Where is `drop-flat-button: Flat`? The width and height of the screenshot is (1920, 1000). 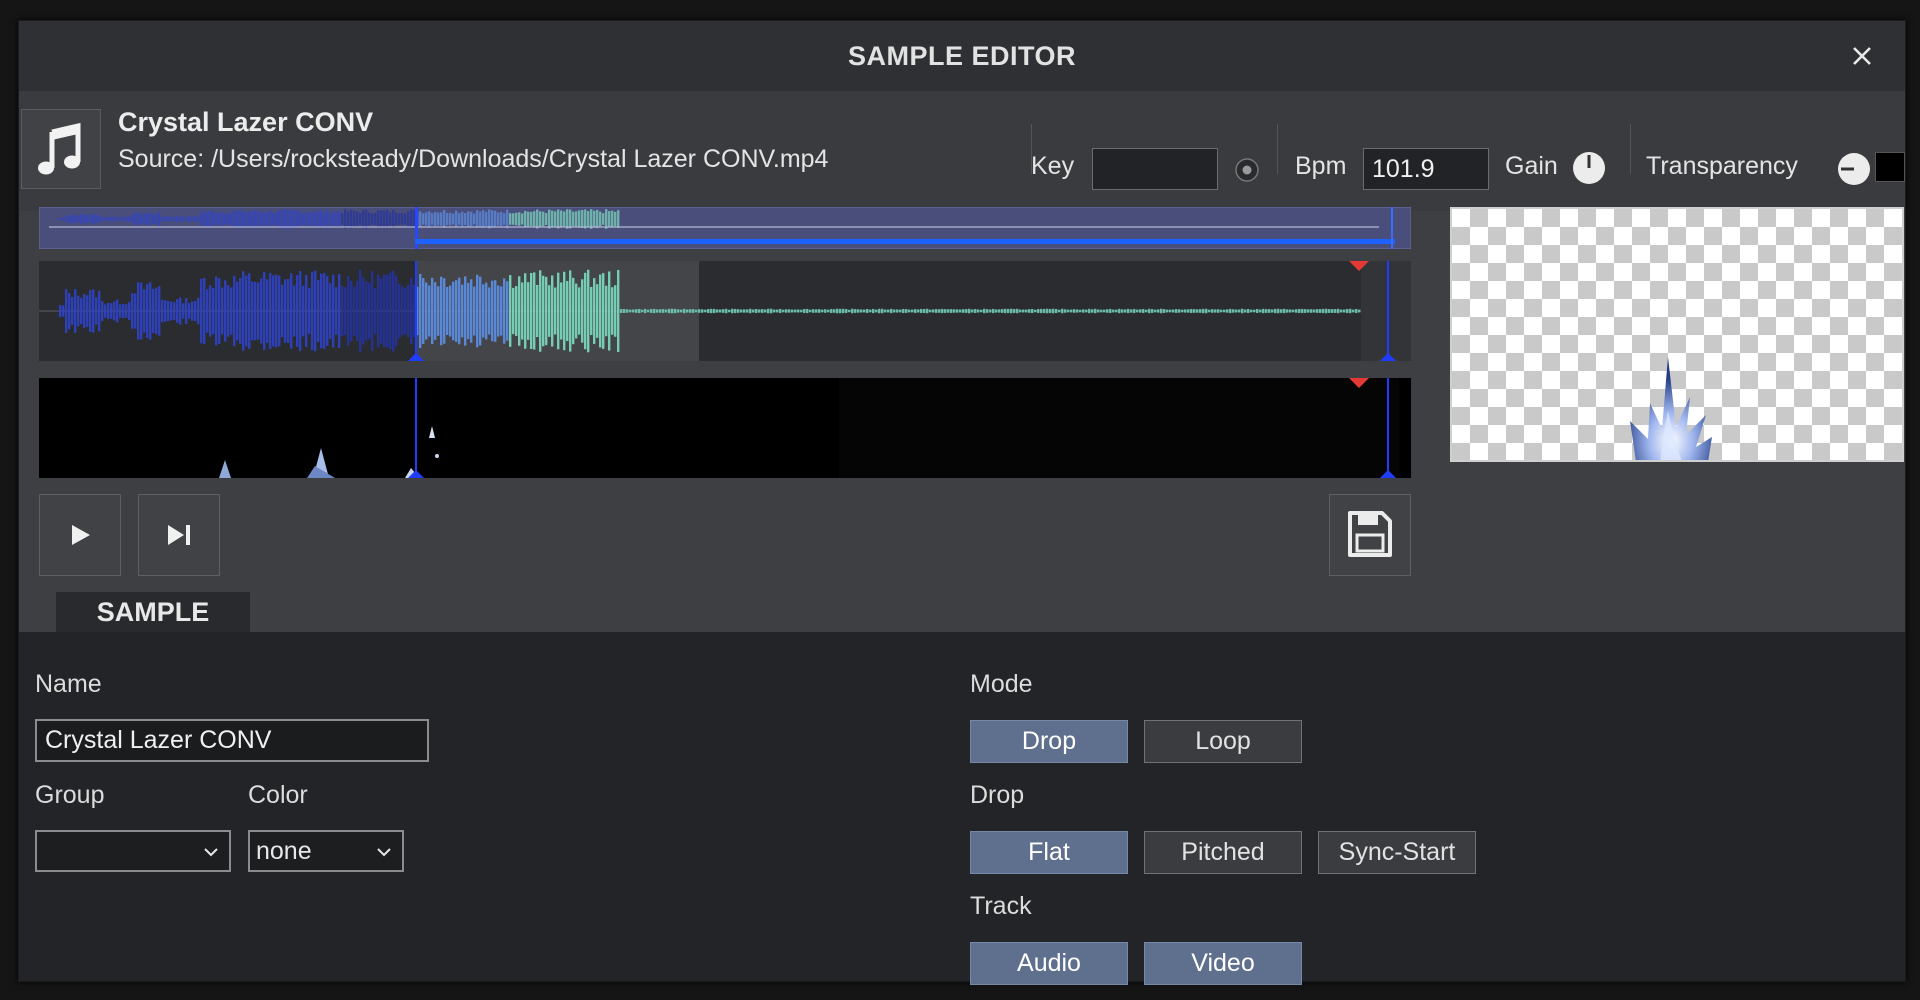 drop-flat-button: Flat is located at coordinates (1049, 852).